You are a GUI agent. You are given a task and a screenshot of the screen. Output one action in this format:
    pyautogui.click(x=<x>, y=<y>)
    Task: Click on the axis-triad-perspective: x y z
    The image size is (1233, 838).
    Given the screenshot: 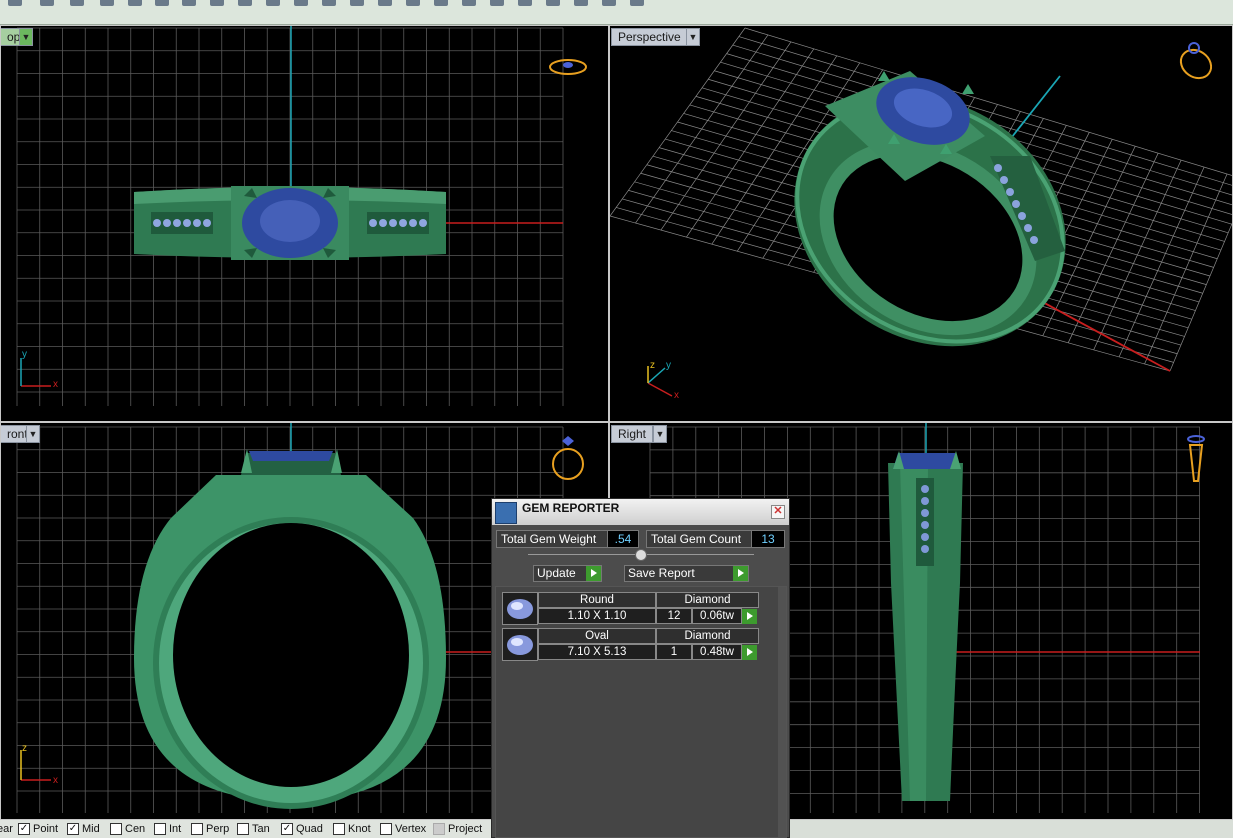 What is the action you would take?
    pyautogui.click(x=663, y=380)
    